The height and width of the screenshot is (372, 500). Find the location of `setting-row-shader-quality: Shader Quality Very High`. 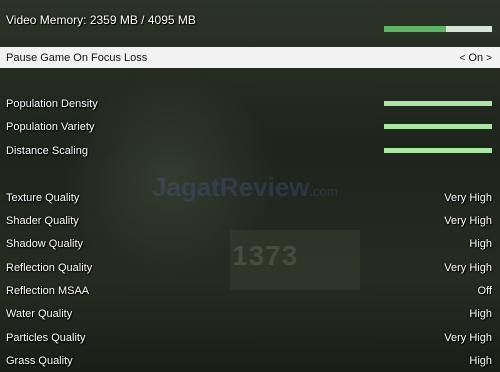

setting-row-shader-quality: Shader Quality Very High is located at coordinates (250, 221).